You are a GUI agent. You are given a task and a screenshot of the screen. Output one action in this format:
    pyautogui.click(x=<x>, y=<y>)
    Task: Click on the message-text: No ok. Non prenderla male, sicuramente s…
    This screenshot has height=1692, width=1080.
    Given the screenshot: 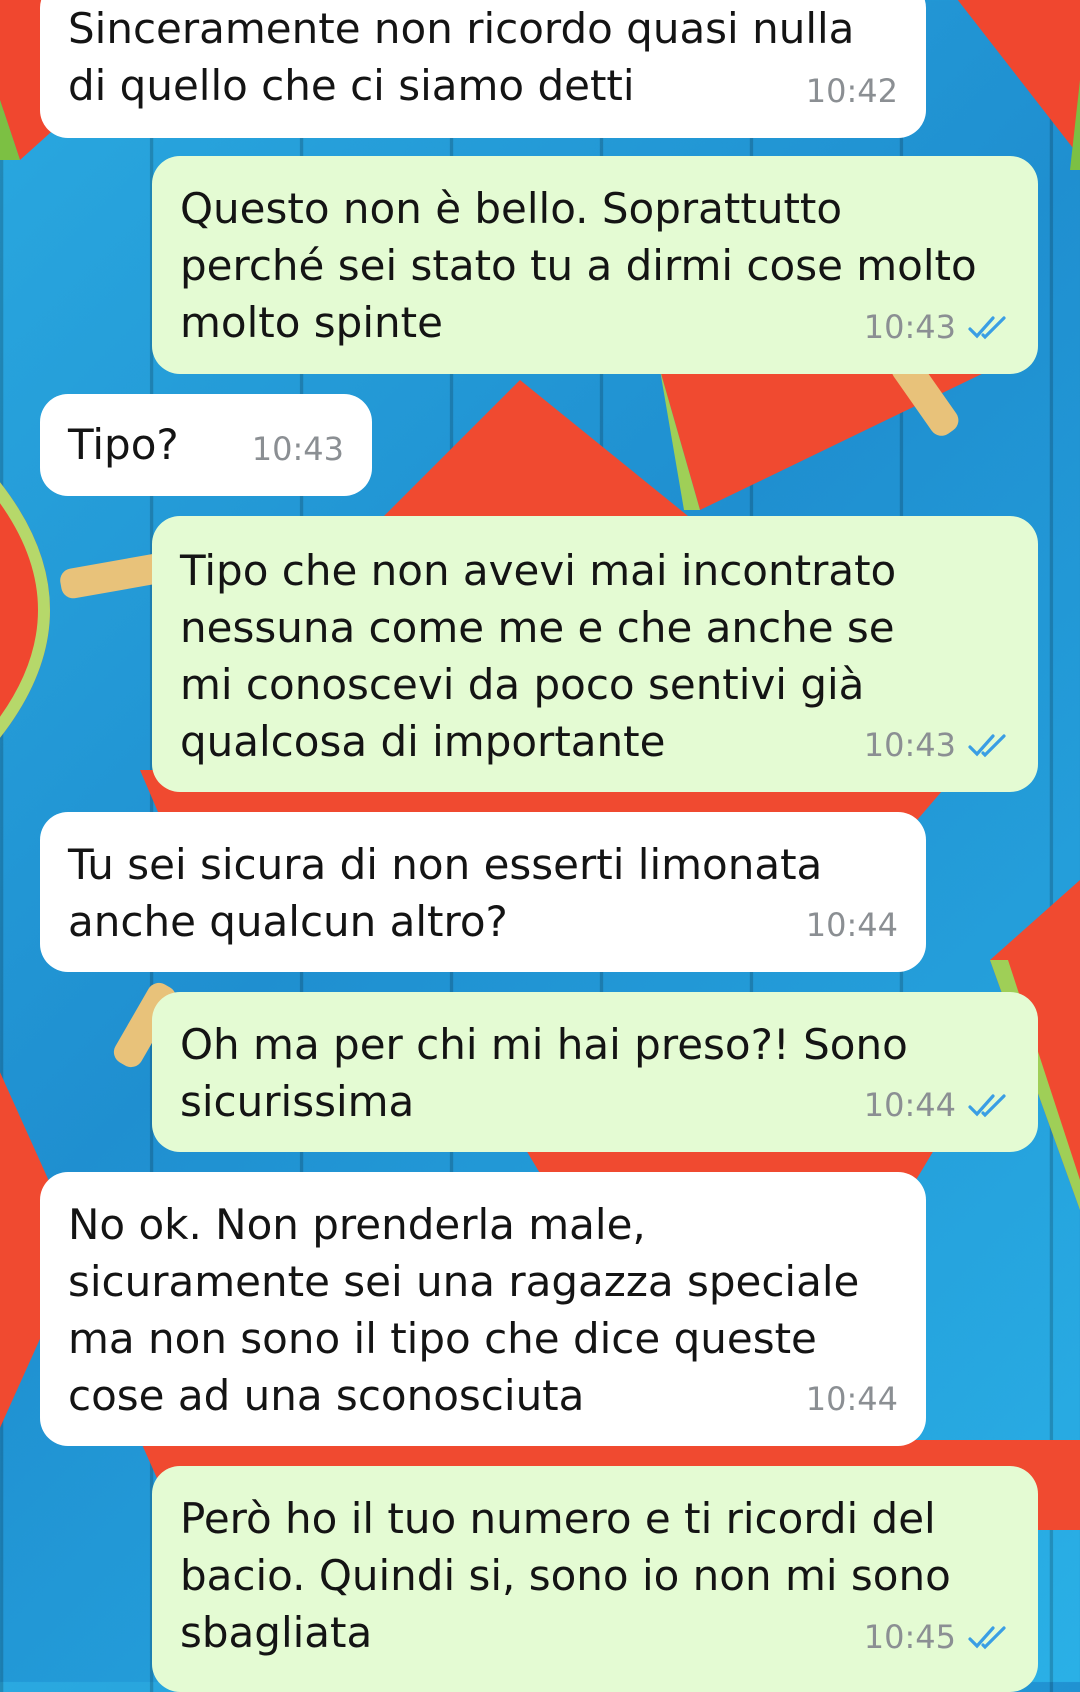 What is the action you would take?
    pyautogui.click(x=464, y=1310)
    